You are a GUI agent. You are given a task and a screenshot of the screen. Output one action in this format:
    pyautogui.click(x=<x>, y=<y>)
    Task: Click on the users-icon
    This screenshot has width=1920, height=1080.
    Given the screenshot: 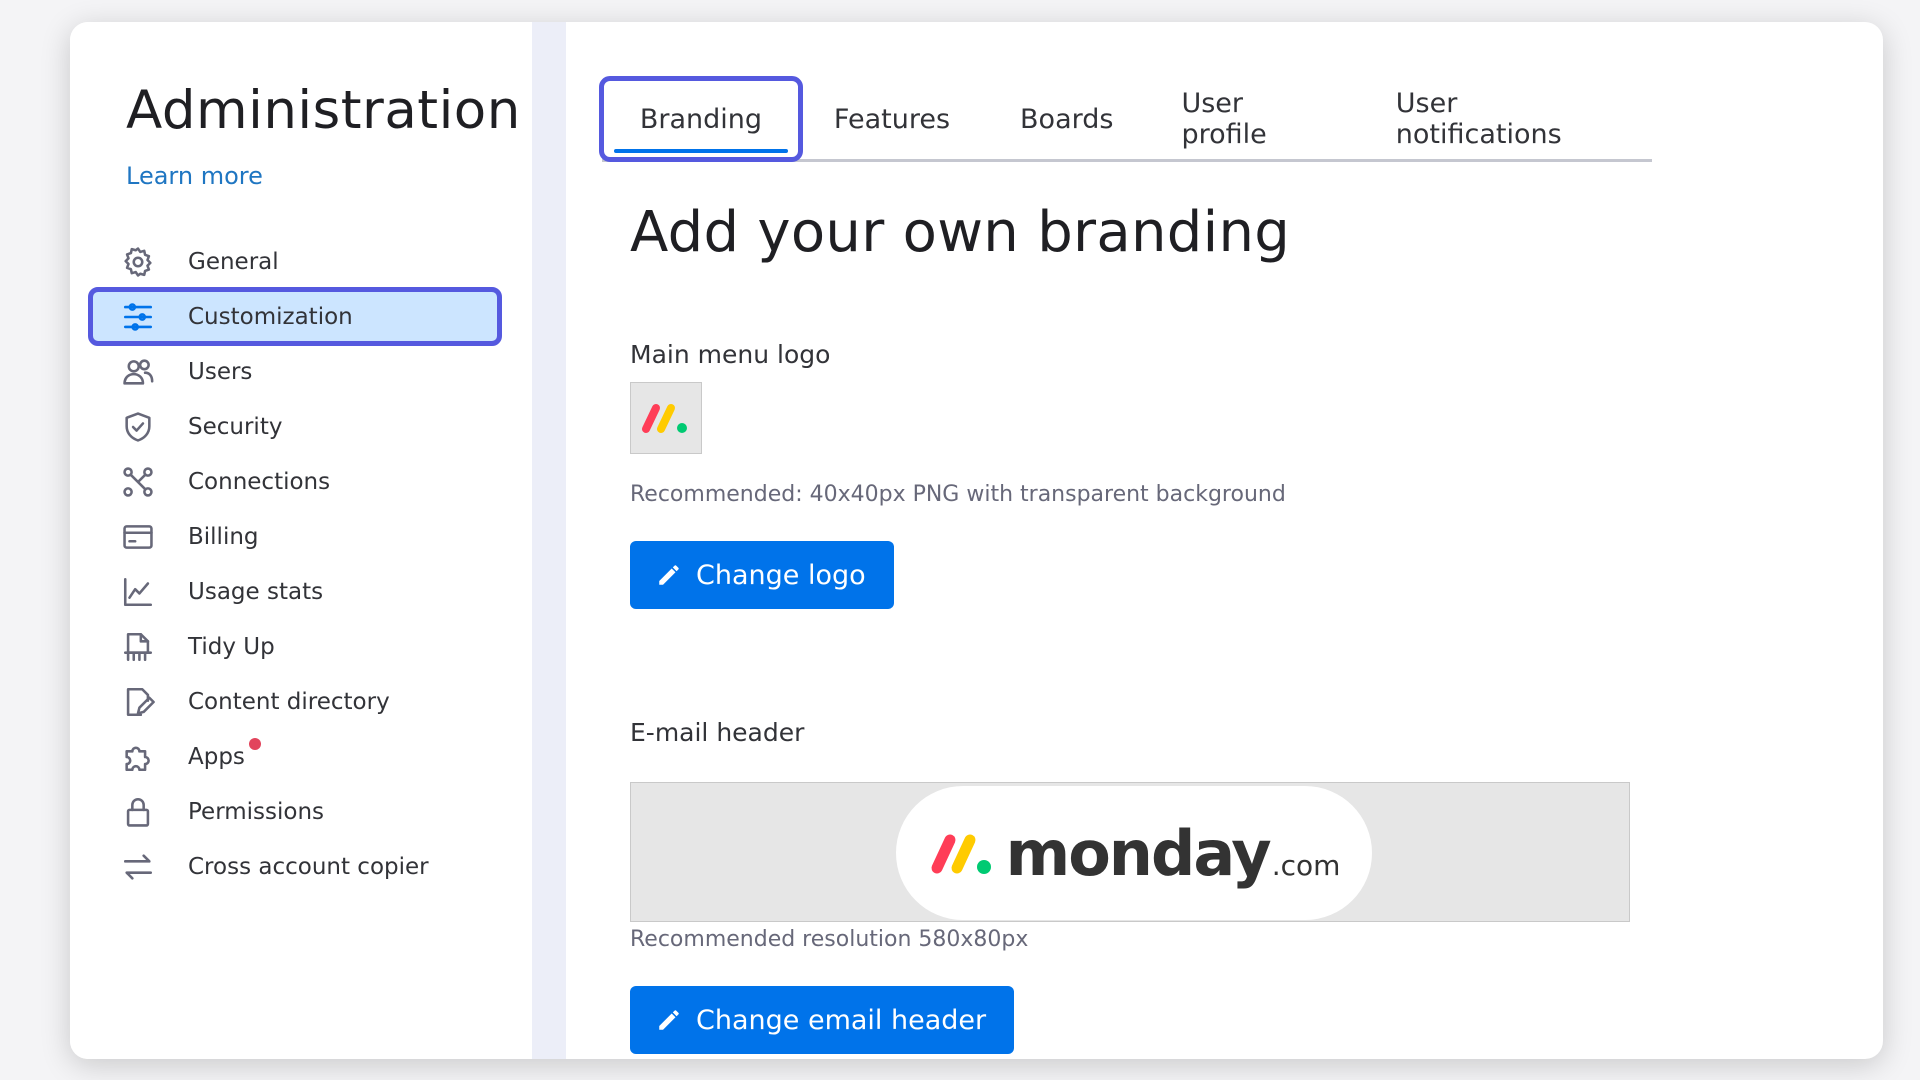 What is the action you would take?
    pyautogui.click(x=138, y=372)
    